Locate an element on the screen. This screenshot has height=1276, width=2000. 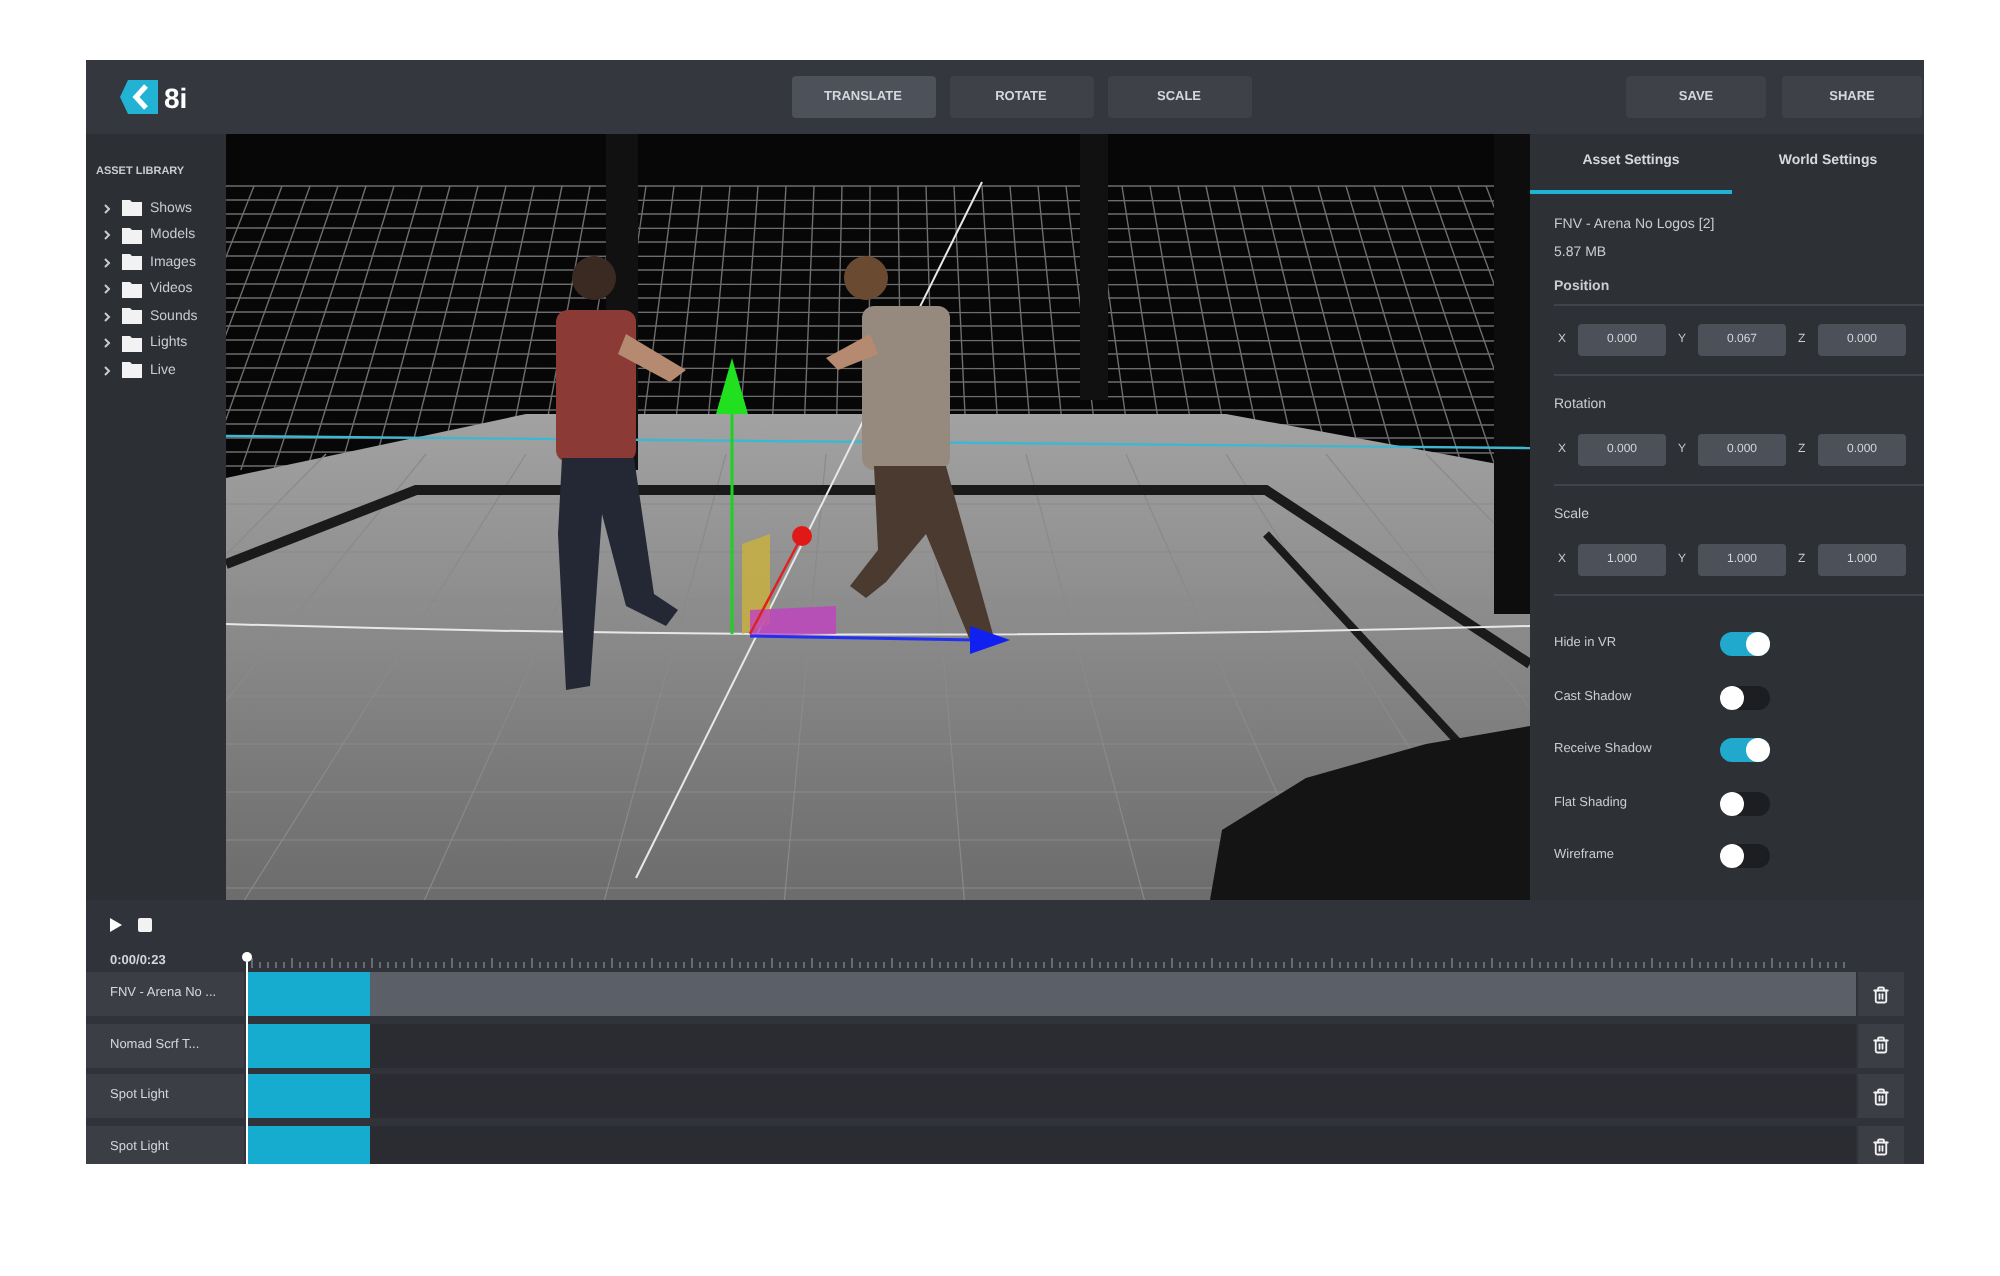
play-button is located at coordinates (116, 925).